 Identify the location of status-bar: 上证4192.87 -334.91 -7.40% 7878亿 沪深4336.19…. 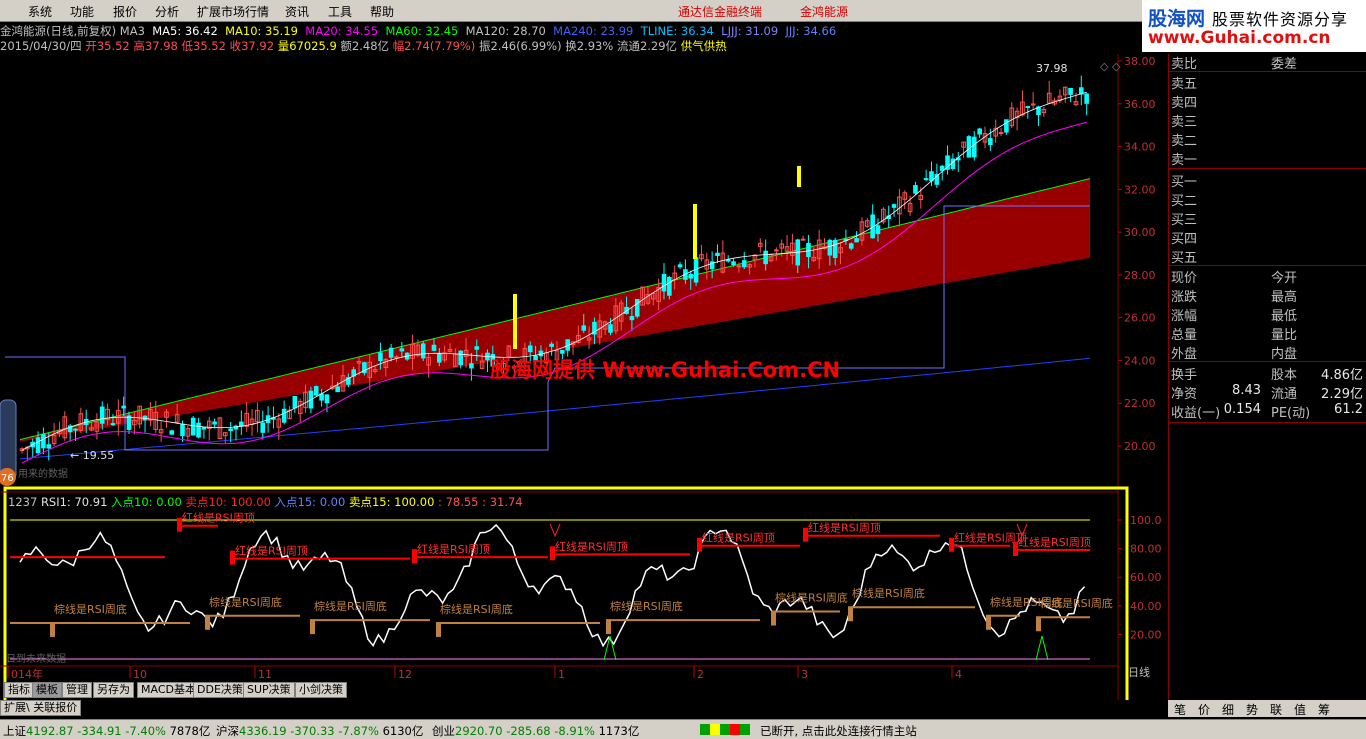
(683, 729).